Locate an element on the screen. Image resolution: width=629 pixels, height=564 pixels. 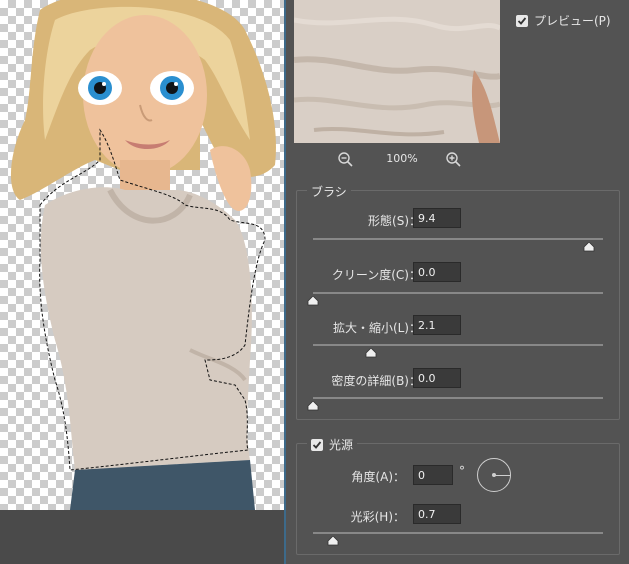
zoom-in-icon is located at coordinates (454, 160).